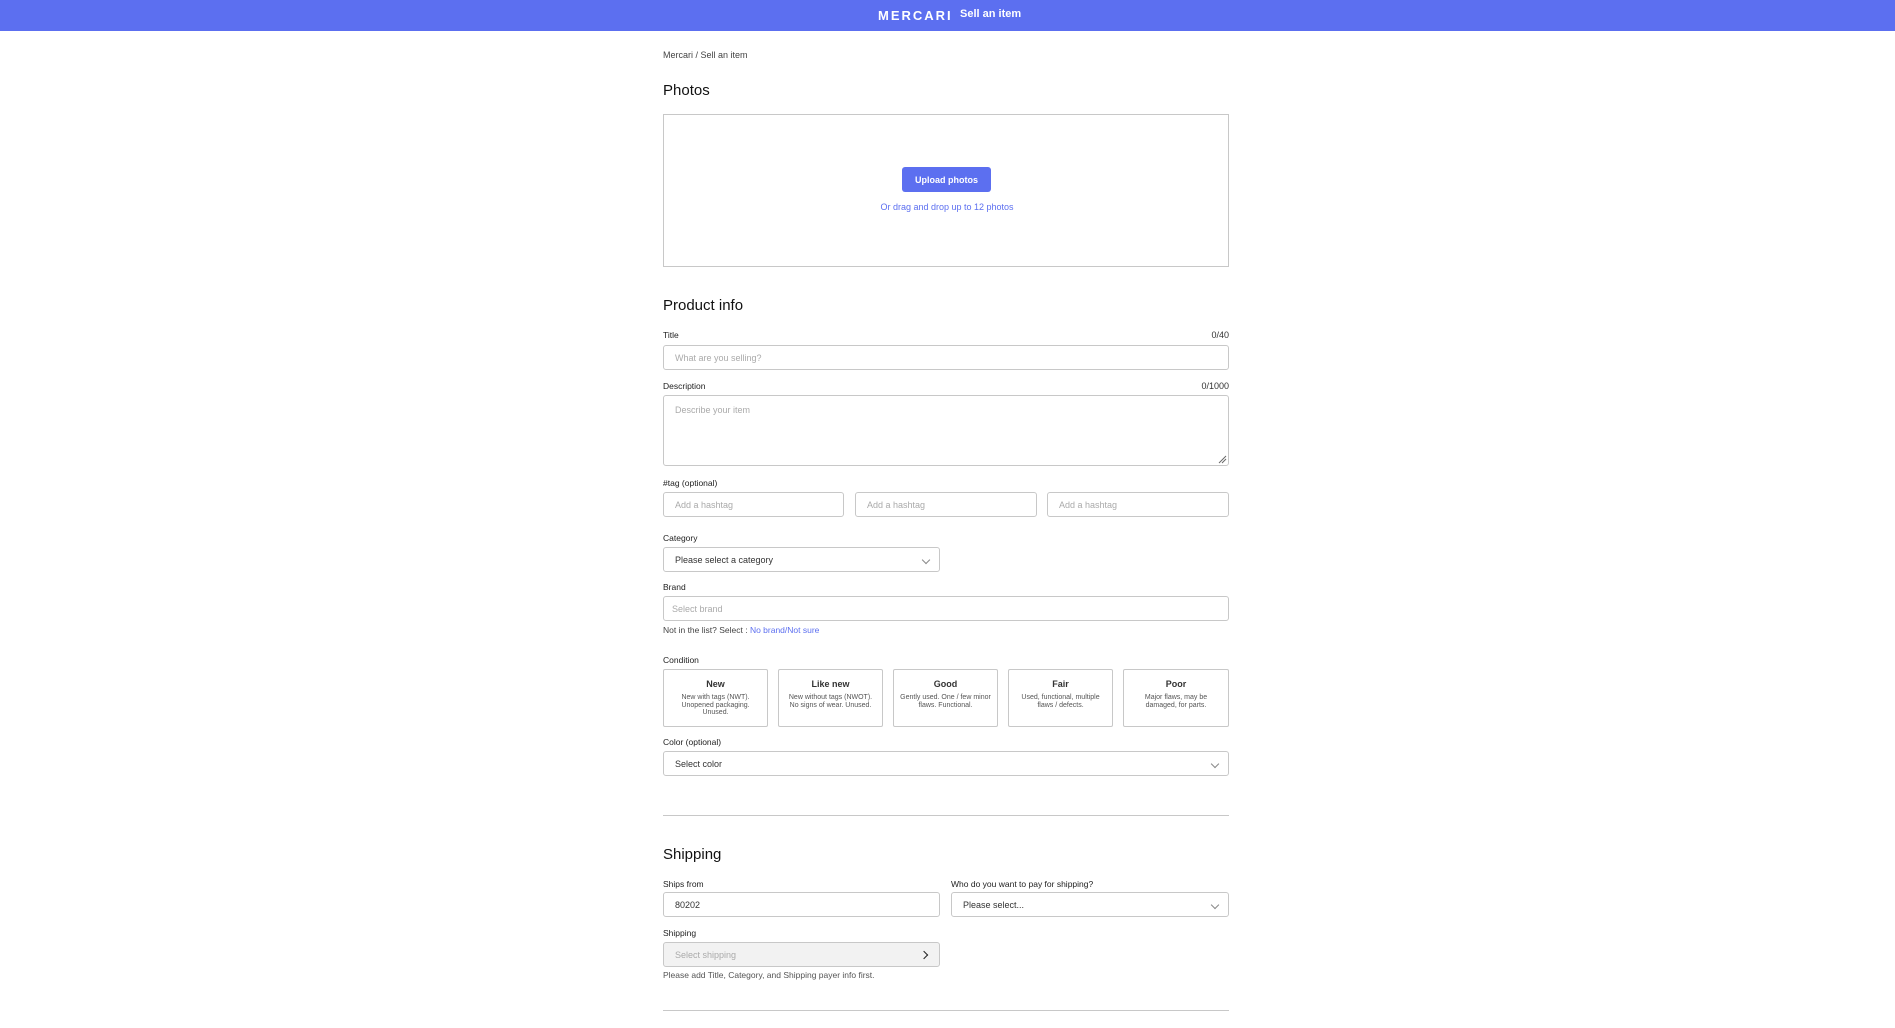 Image resolution: width=1895 pixels, height=1028 pixels. What do you see at coordinates (724, 560) in the screenshot?
I see `category-select-value: Please select a category` at bounding box center [724, 560].